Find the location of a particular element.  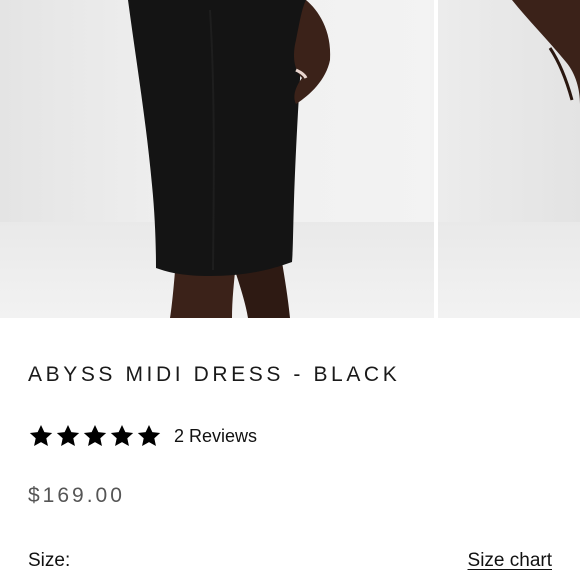

reviews-link: 2 Reviews is located at coordinates (215, 436).